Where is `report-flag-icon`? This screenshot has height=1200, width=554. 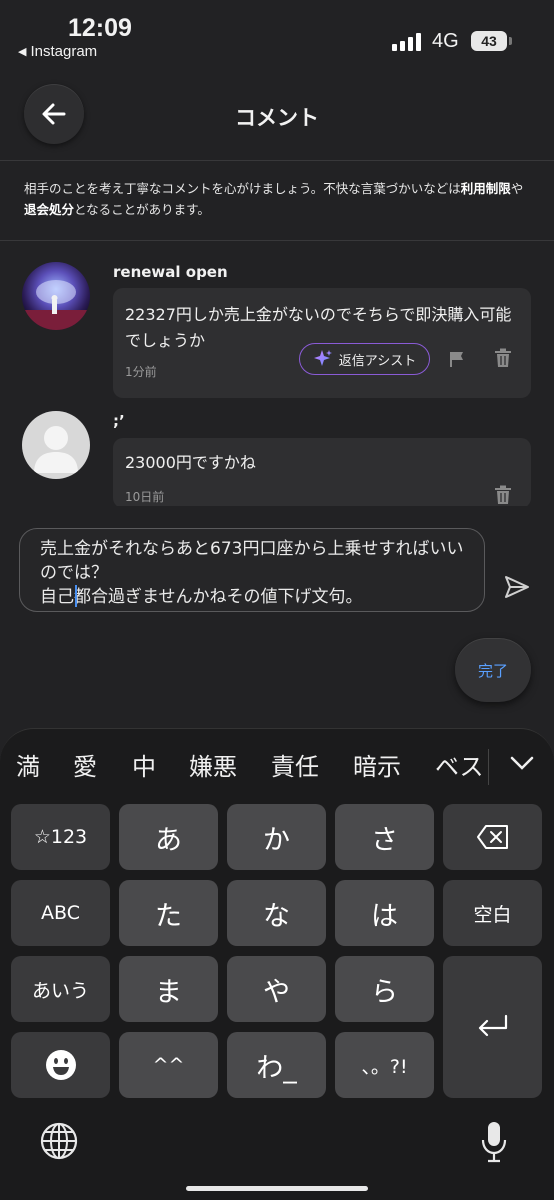 report-flag-icon is located at coordinates (457, 359).